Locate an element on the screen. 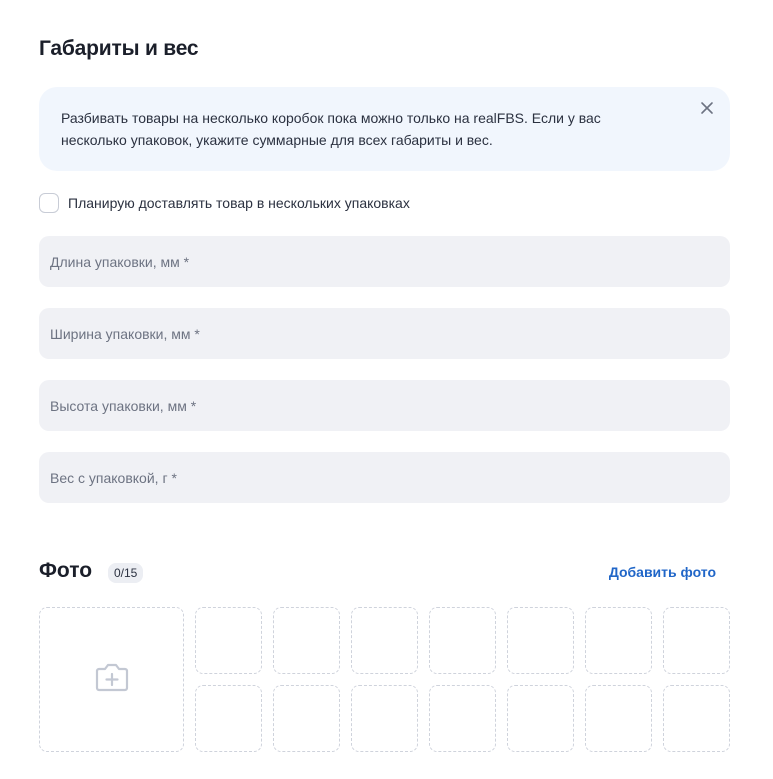 Image resolution: width=773 pixels, height=779 pixels. weight-input is located at coordinates (390, 477).